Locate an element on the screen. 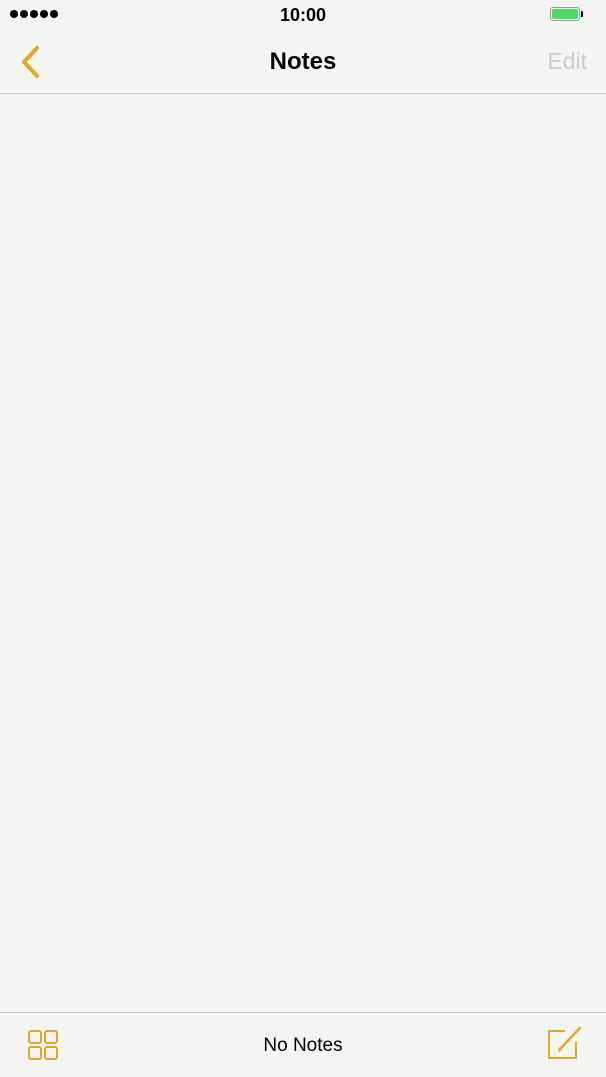  compose-button is located at coordinates (565, 1043).